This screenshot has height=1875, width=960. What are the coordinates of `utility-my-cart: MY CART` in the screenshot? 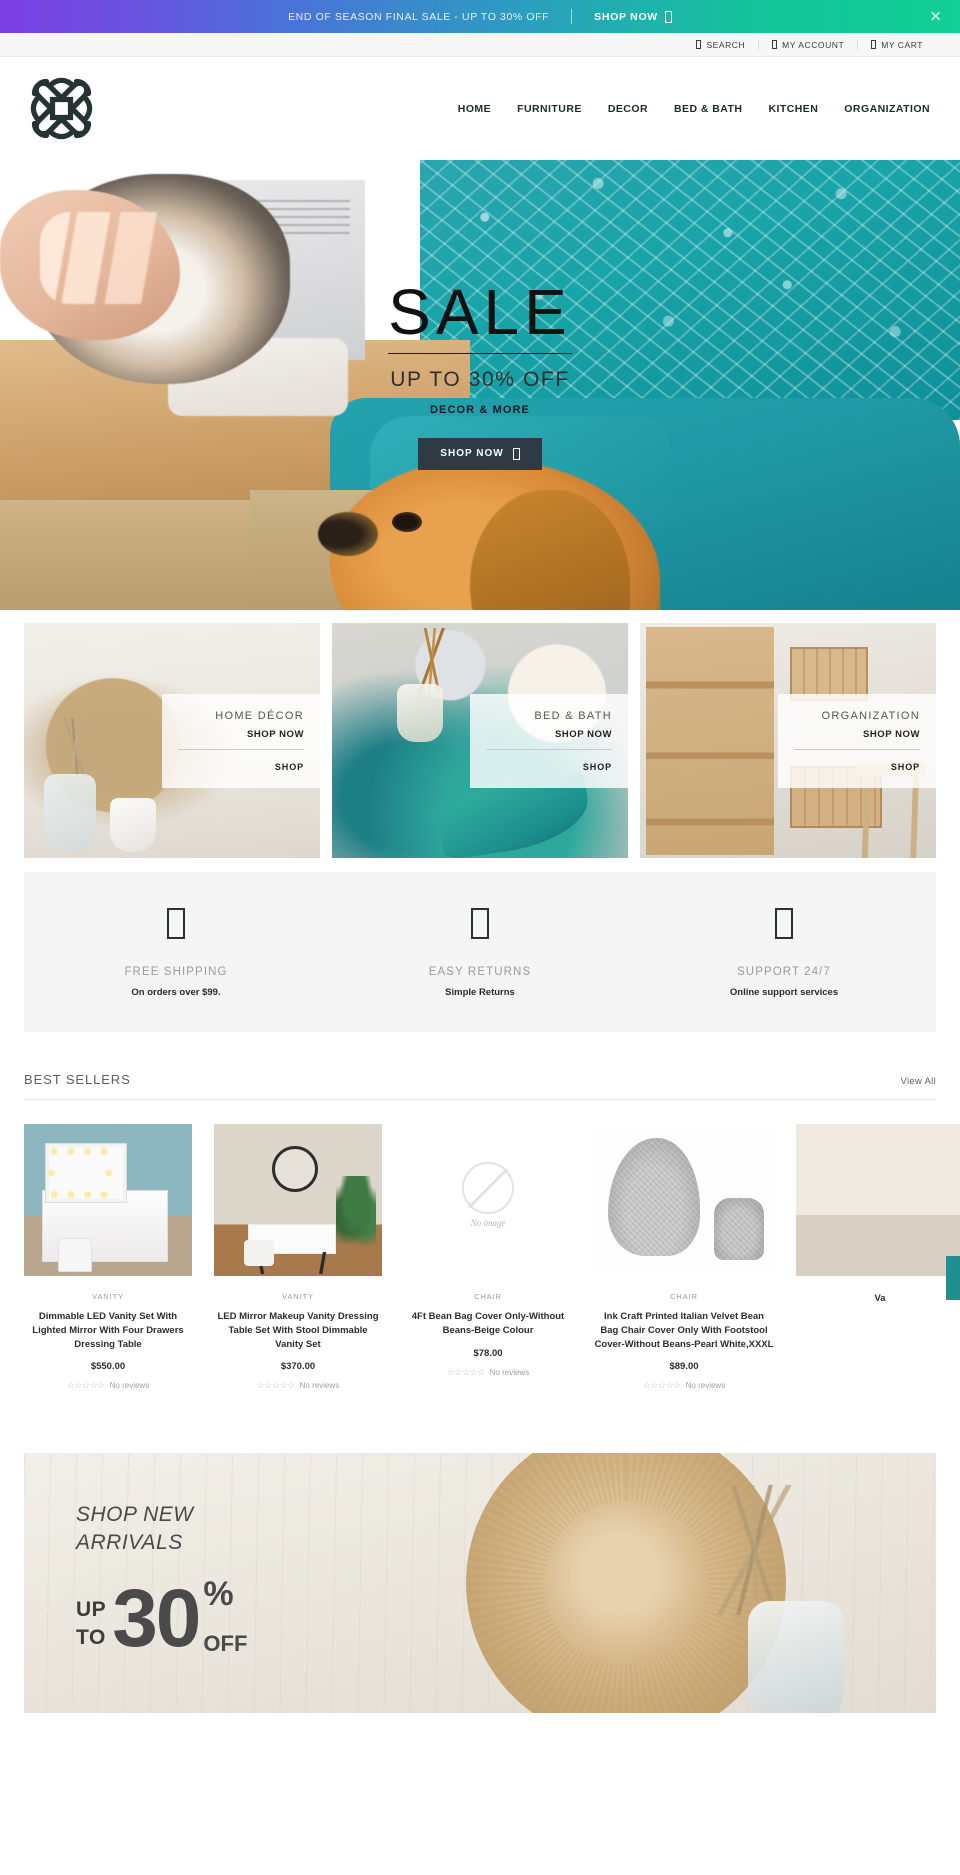 It's located at (896, 44).